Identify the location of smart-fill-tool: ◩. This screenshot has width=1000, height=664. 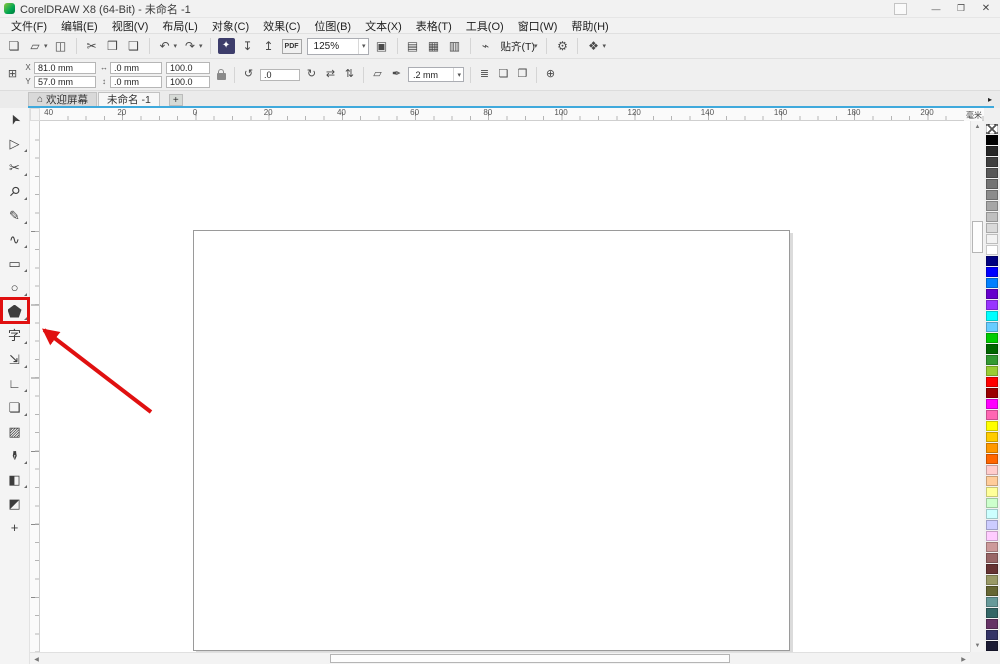
(14, 503).